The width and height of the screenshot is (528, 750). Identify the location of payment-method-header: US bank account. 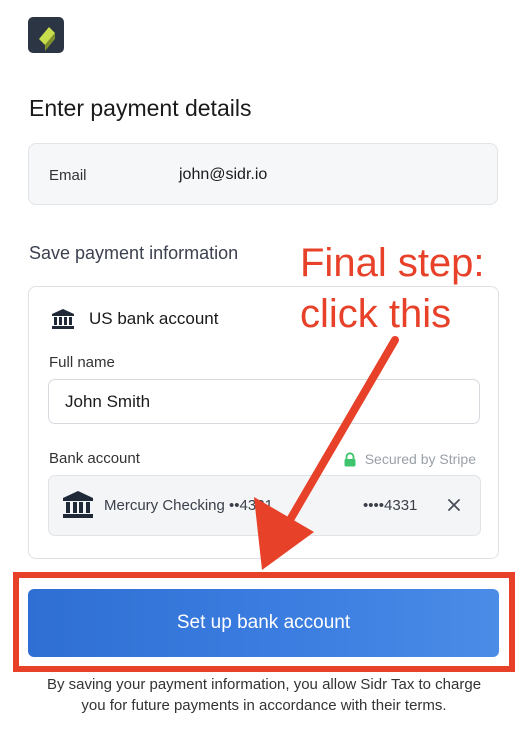
(134, 319).